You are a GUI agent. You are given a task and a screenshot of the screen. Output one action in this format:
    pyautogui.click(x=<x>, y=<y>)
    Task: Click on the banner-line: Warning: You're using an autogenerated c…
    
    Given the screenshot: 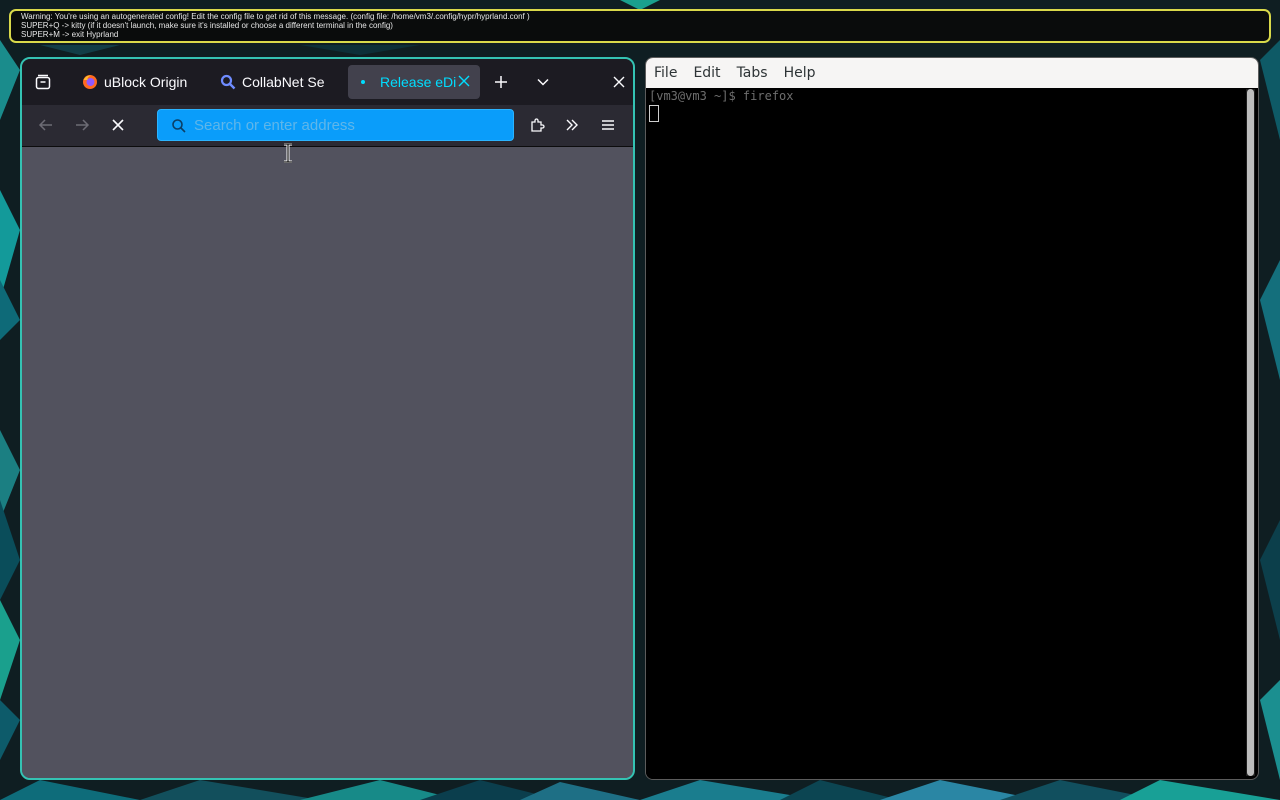 What is the action you would take?
    pyautogui.click(x=275, y=16)
    